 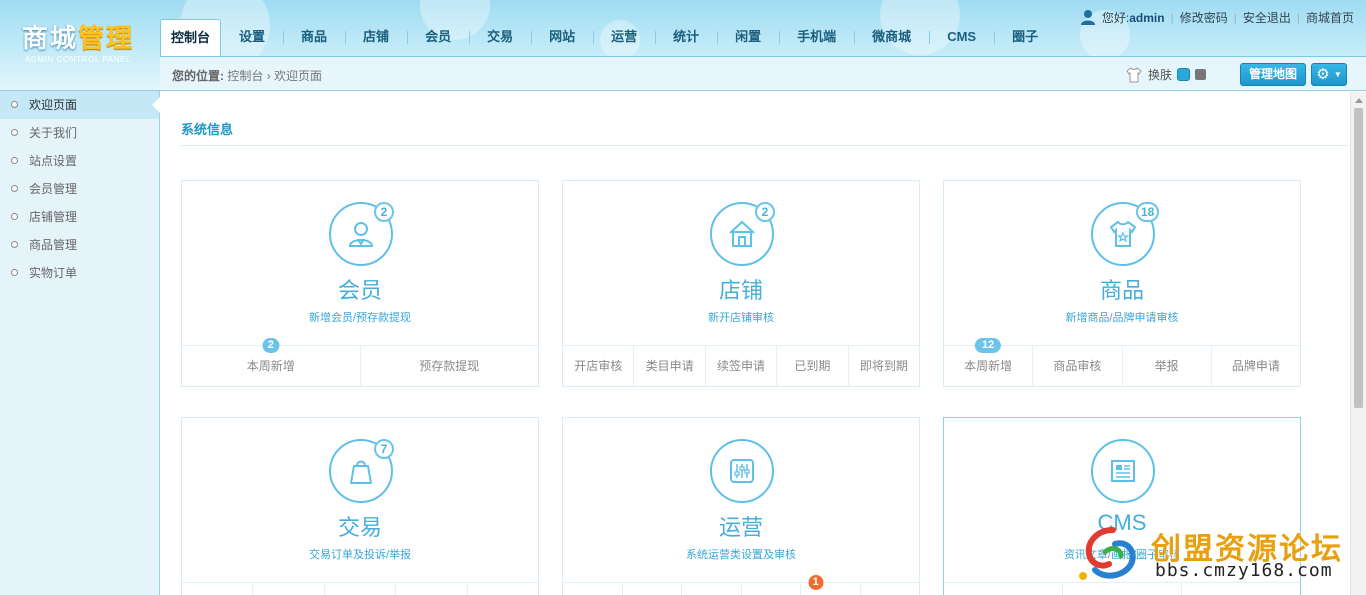 I want to click on link-goods-review: 商品审核, so click(x=1076, y=366).